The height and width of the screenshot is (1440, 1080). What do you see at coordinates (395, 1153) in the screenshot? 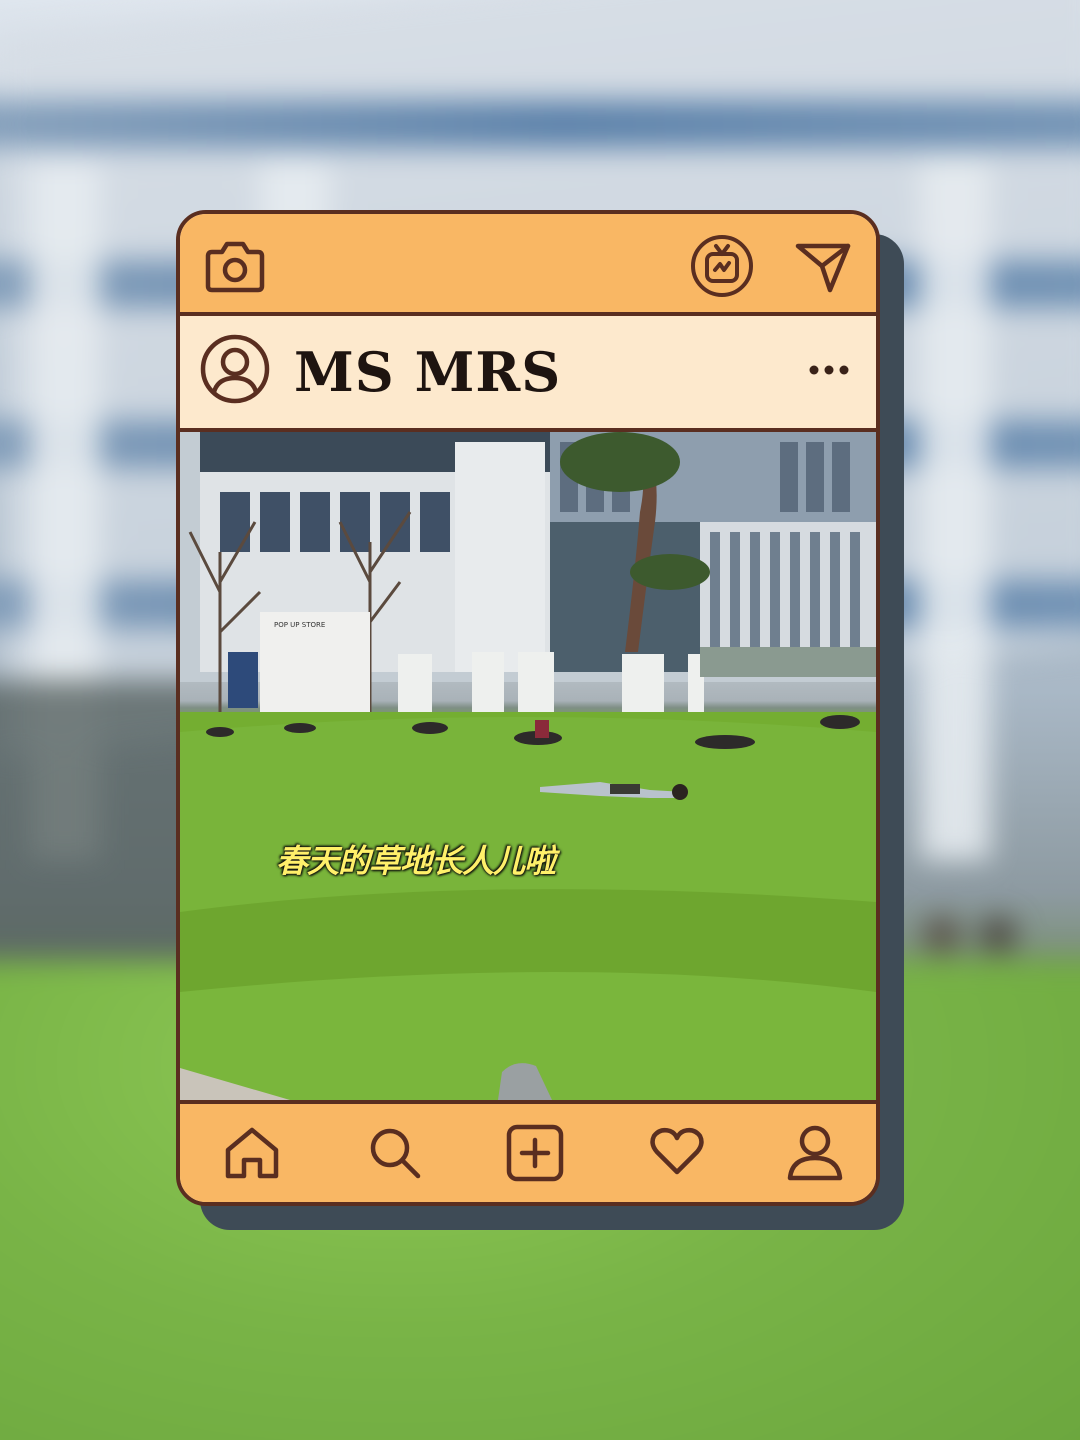
I see `search-icon` at bounding box center [395, 1153].